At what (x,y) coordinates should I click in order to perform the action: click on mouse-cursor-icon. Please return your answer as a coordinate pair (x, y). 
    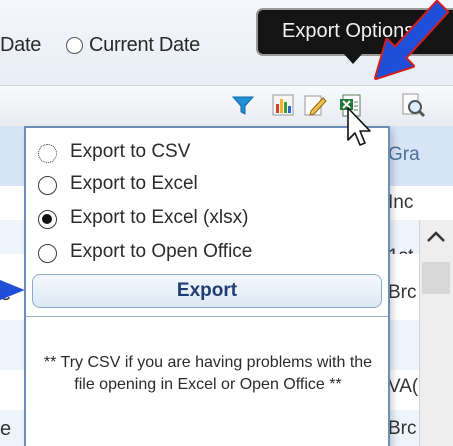
    Looking at the image, I should click on (359, 126).